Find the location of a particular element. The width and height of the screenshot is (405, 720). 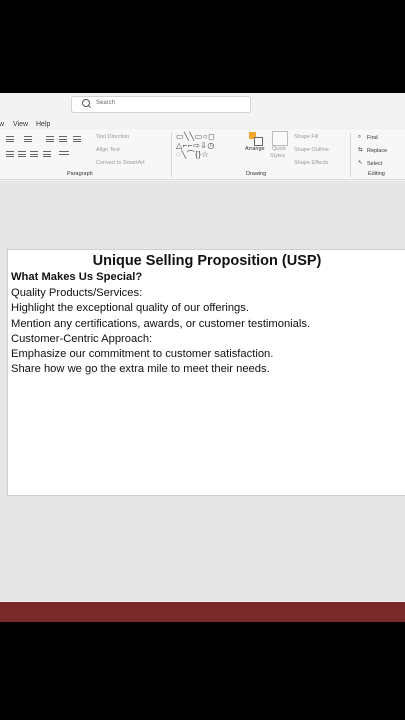

find-button: Find is located at coordinates (372, 138).